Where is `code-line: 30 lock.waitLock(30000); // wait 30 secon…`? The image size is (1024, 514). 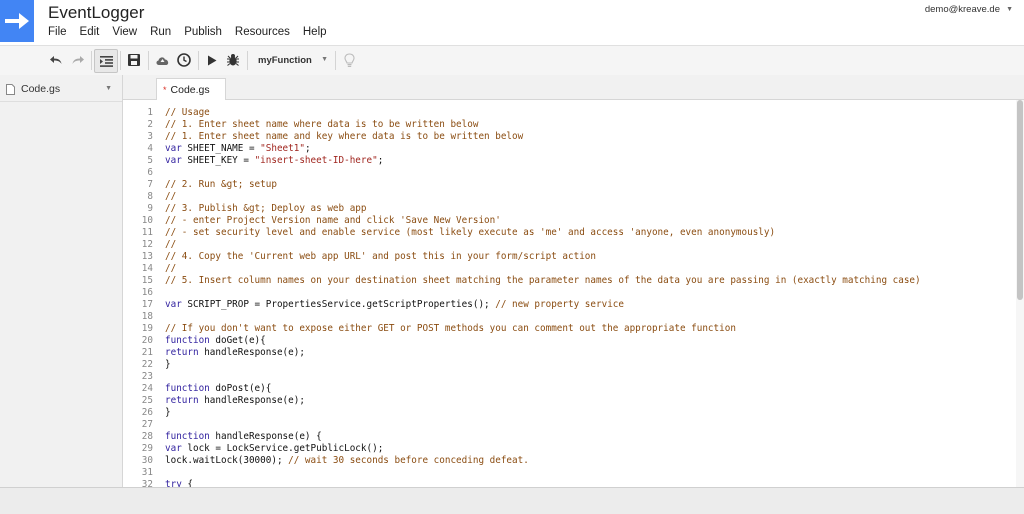 code-line: 30 lock.waitLock(30000); // wait 30 secon… is located at coordinates (579, 461).